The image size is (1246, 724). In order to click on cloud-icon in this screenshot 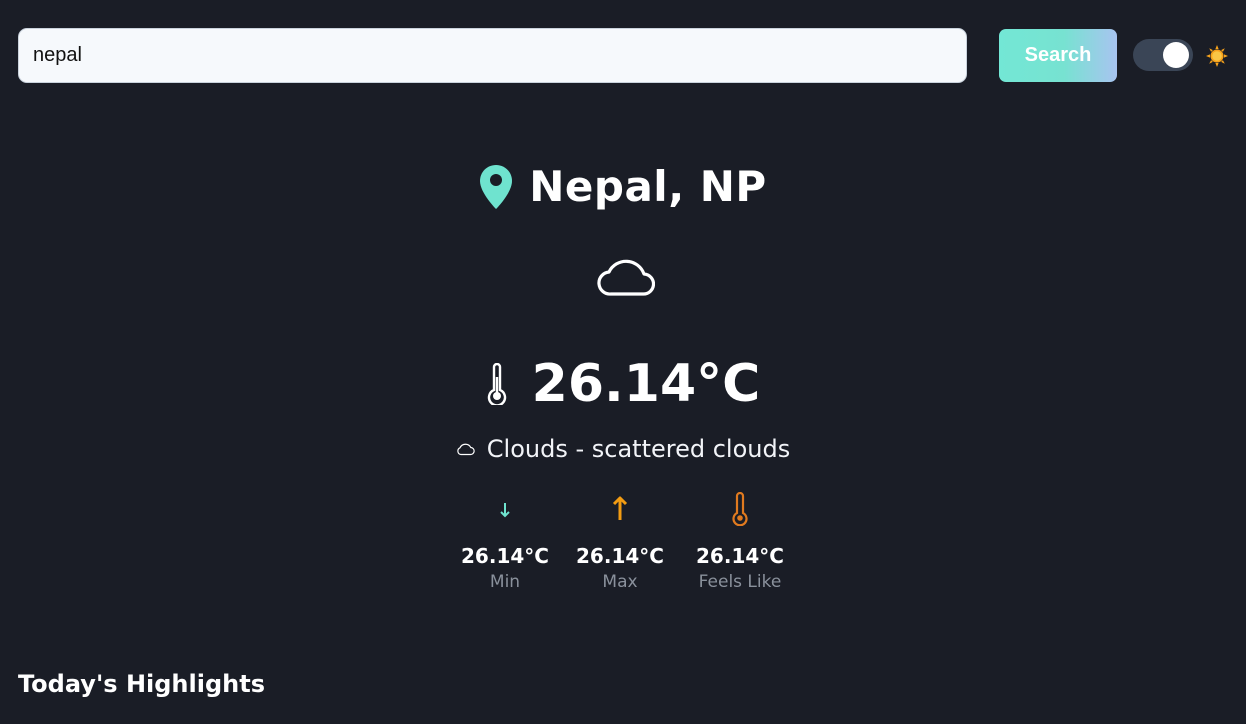, I will do `click(626, 277)`.